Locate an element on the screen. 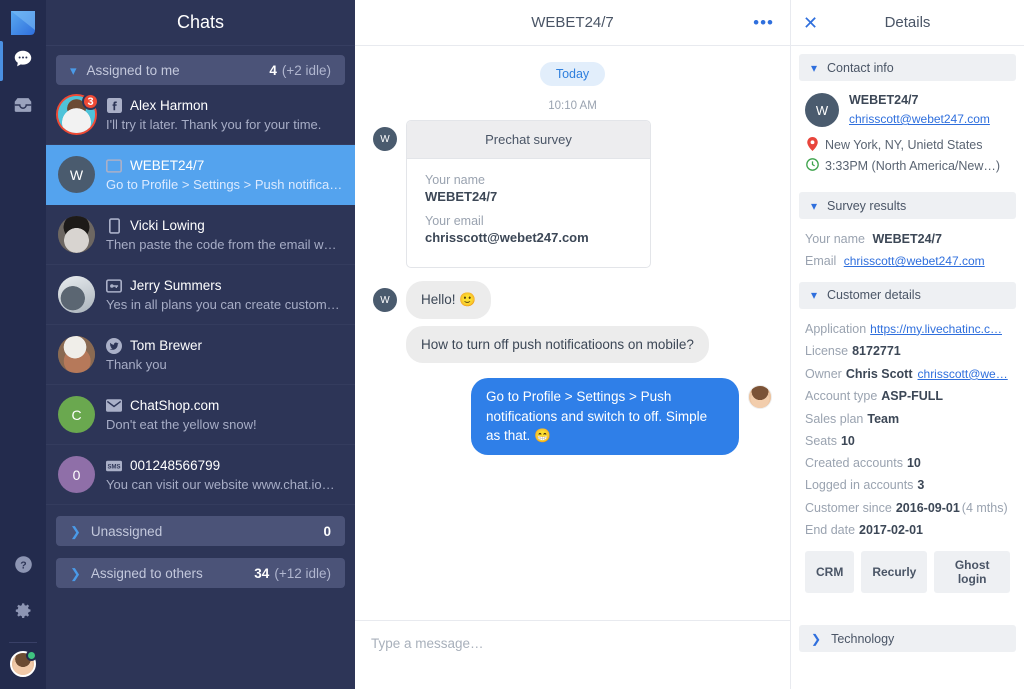 The image size is (1024, 689). survey-field-value: WEBET24/7 is located at coordinates (461, 196).